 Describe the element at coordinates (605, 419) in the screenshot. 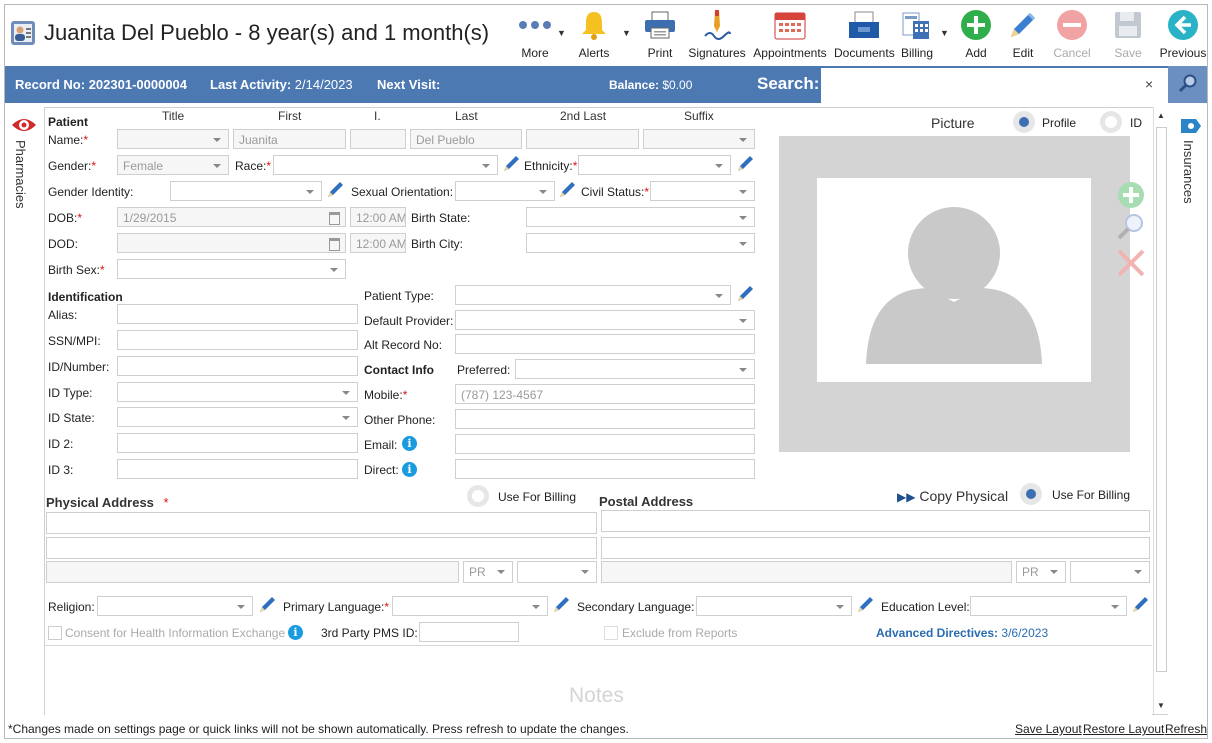

I see `other-phone-input` at that location.